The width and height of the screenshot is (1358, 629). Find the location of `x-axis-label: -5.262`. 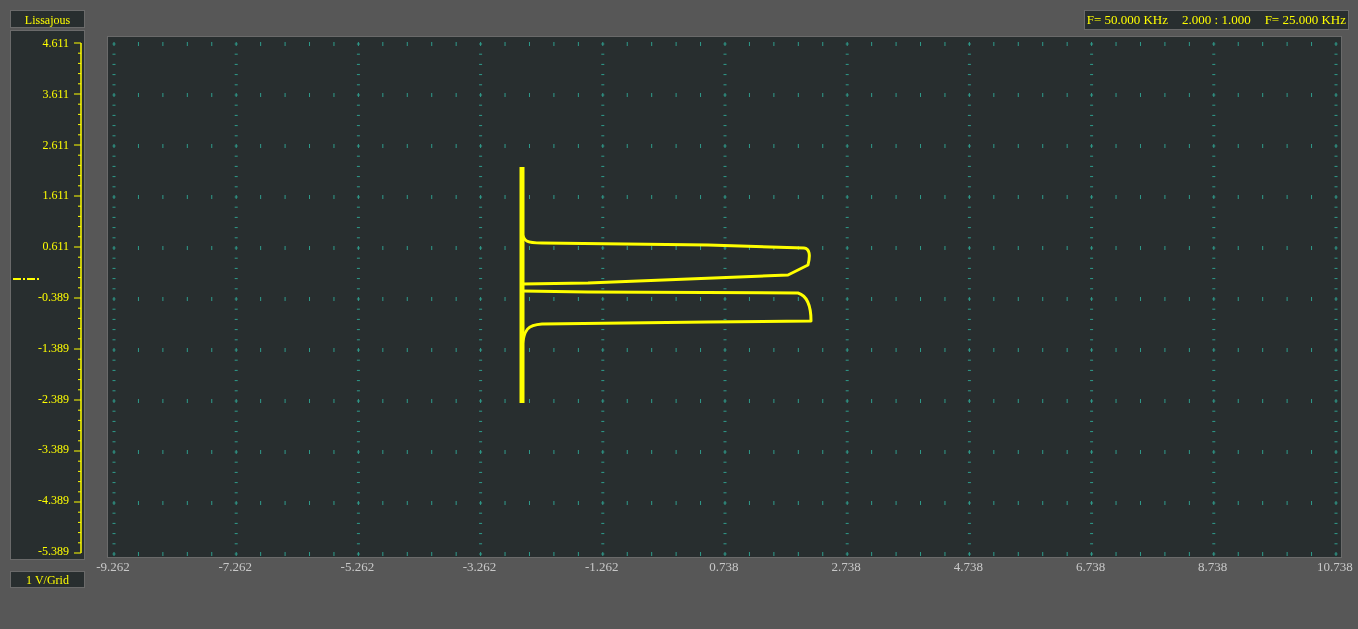

x-axis-label: -5.262 is located at coordinates (357, 567).